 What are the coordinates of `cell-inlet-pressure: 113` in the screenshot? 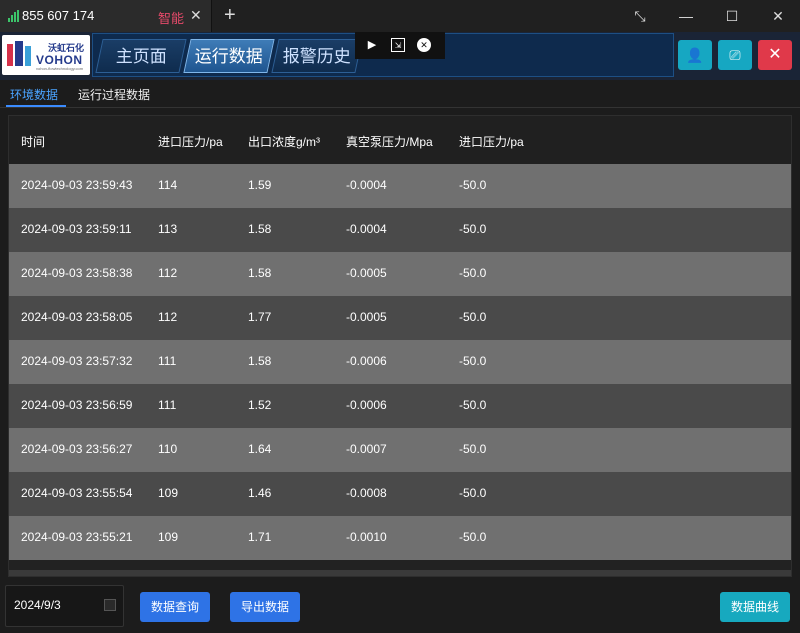 It's located at (168, 229).